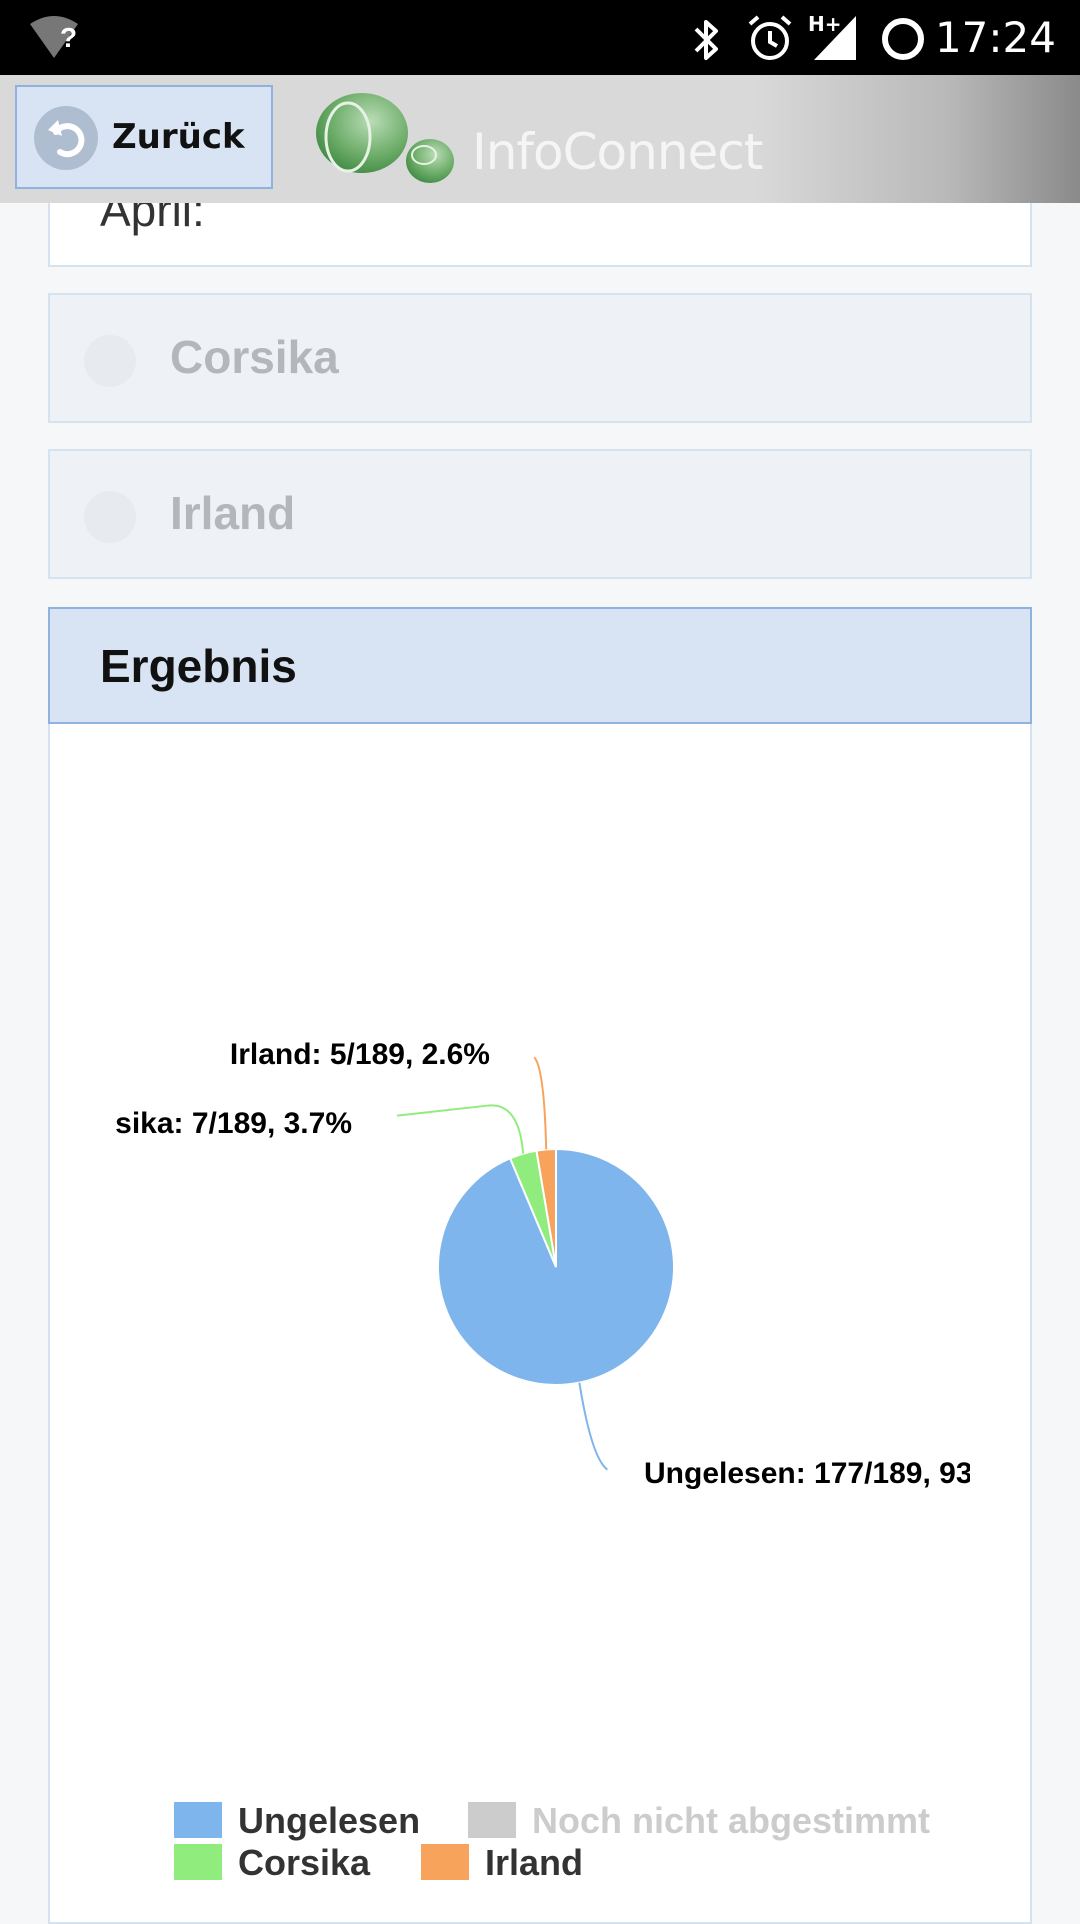 This screenshot has width=1080, height=1924. I want to click on legend-label: Noch nicht abgestimmt, so click(731, 1820).